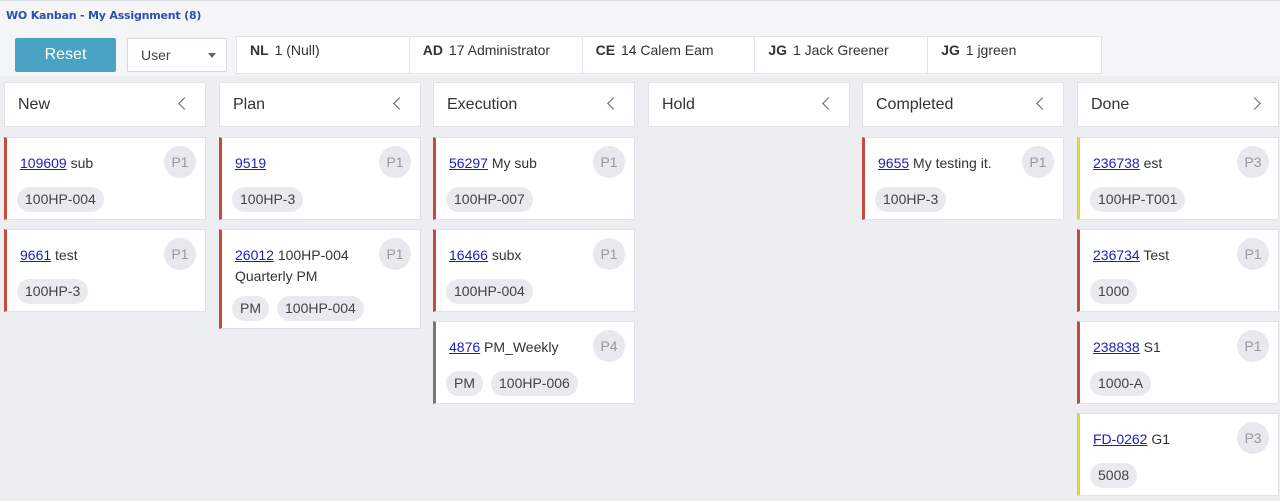  What do you see at coordinates (1116, 255) in the screenshot?
I see `wo-number-link: 236734` at bounding box center [1116, 255].